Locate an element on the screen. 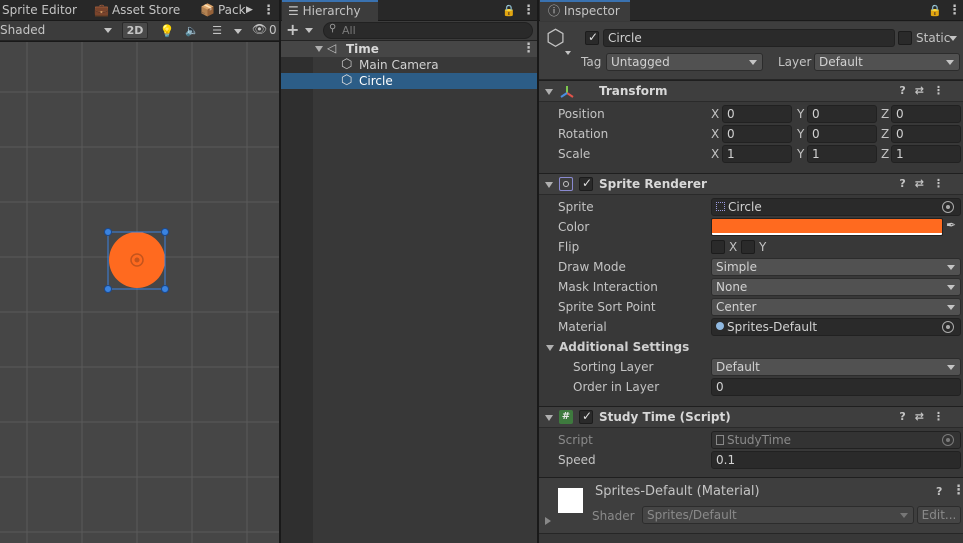  flip-y-checkbox is located at coordinates (748, 247).